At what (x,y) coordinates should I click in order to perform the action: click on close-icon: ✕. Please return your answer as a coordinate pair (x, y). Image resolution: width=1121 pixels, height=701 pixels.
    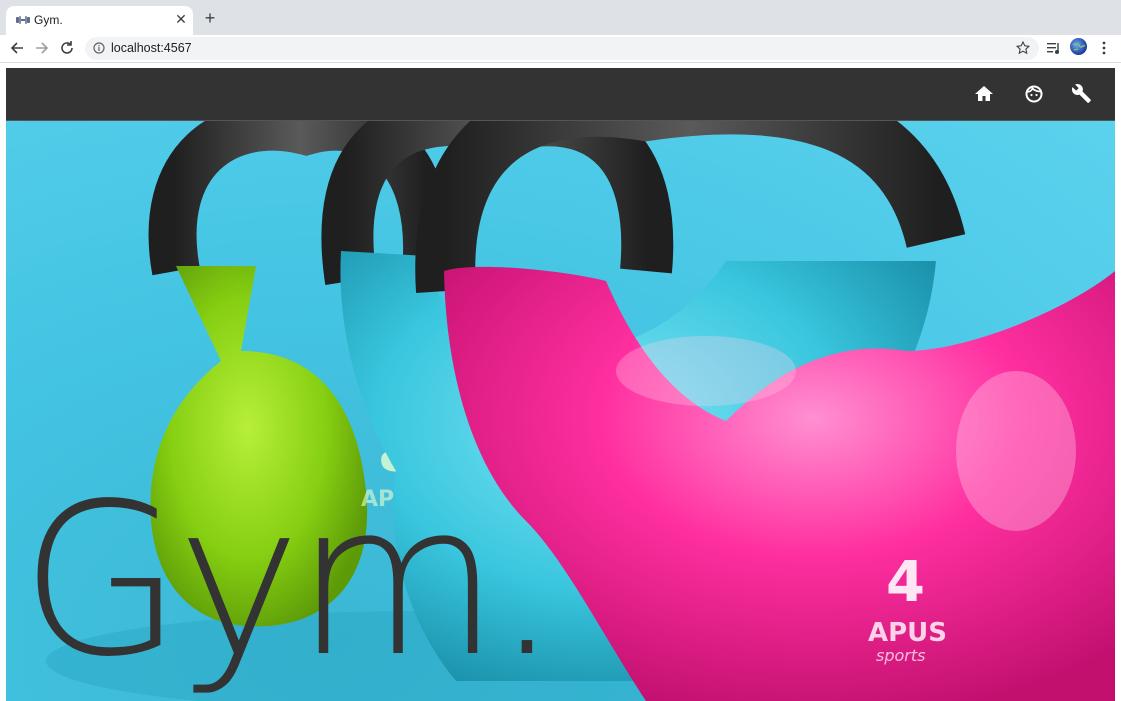
    Looking at the image, I should click on (181, 19).